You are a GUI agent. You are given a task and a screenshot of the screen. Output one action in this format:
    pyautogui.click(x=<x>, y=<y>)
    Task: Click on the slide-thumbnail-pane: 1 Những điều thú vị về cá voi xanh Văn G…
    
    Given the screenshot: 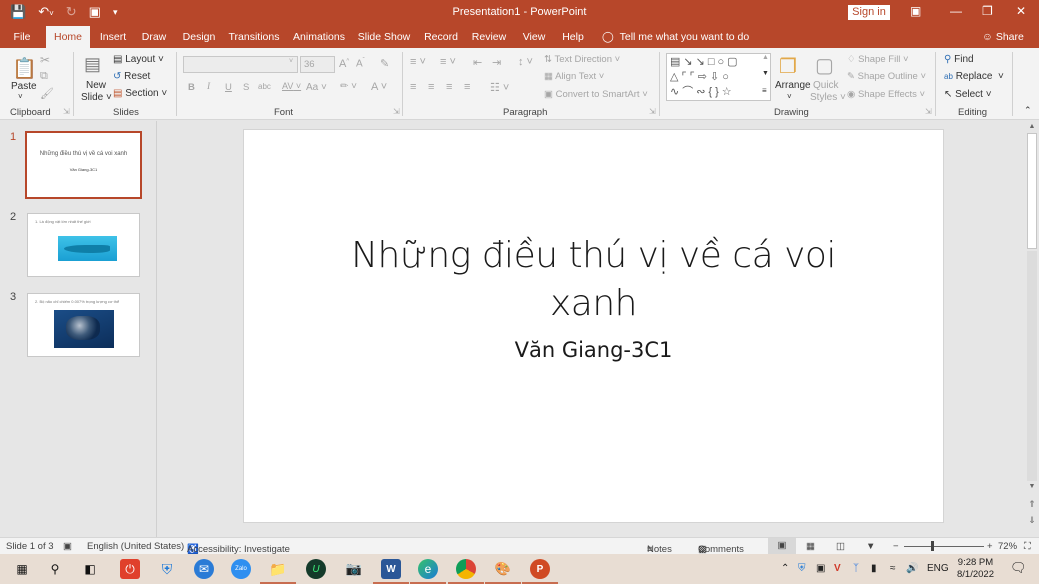 What is the action you would take?
    pyautogui.click(x=78, y=329)
    